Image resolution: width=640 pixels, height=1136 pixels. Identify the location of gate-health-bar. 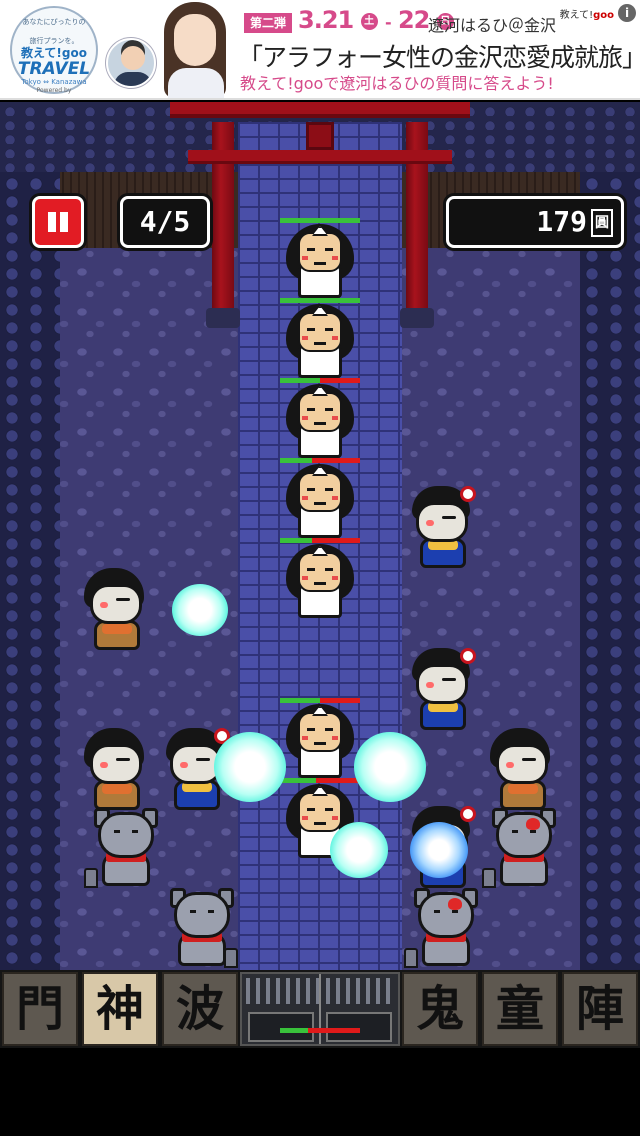
(320, 1030).